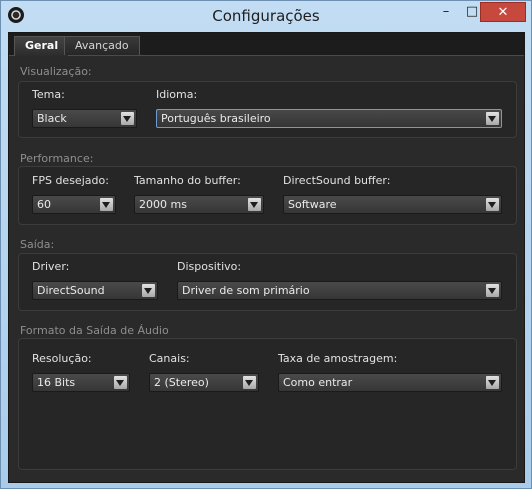  I want to click on group-title-visualizacao: Visualização:, so click(56, 71).